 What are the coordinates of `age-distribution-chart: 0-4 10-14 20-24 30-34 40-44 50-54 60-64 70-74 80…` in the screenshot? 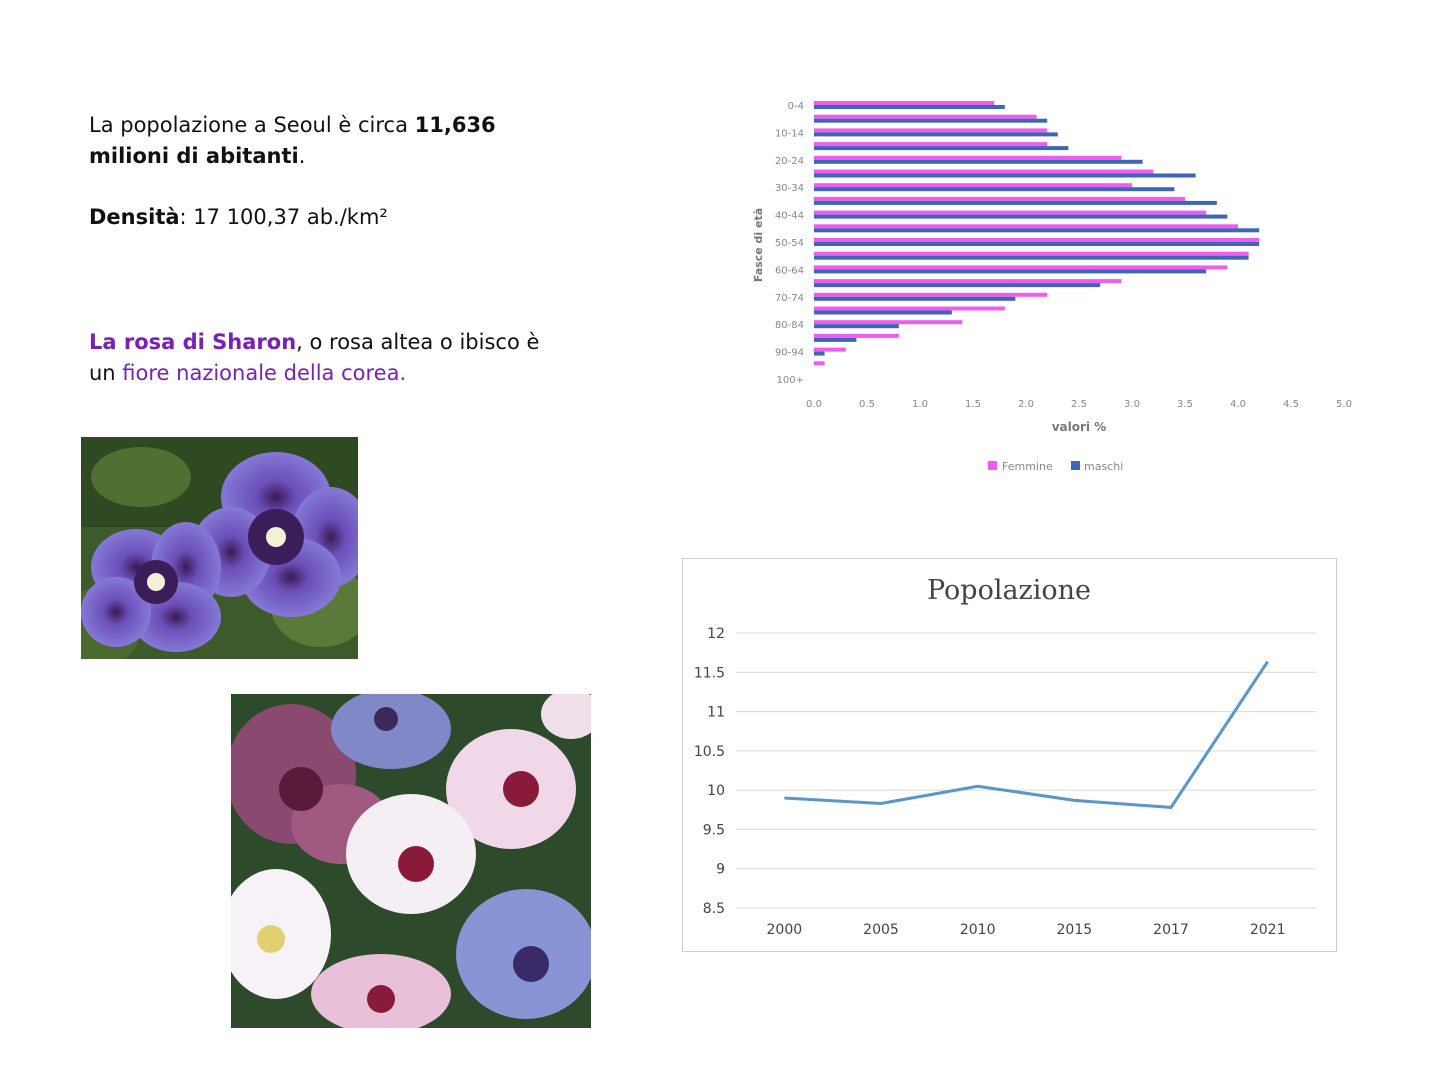 It's located at (1052, 287).